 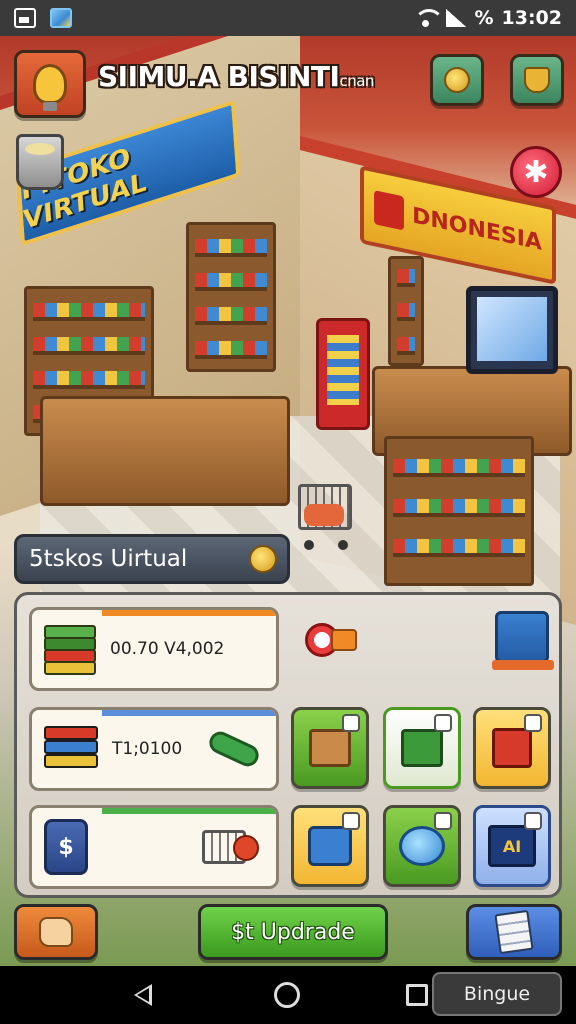 I want to click on ai-screen-icon: AI, so click(x=512, y=846).